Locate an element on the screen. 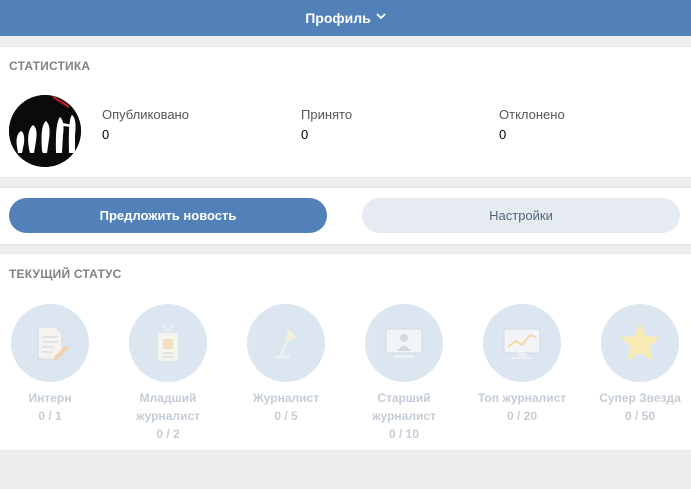  level-senior-journalist: Старший журналист 0 / 10 is located at coordinates (404, 373).